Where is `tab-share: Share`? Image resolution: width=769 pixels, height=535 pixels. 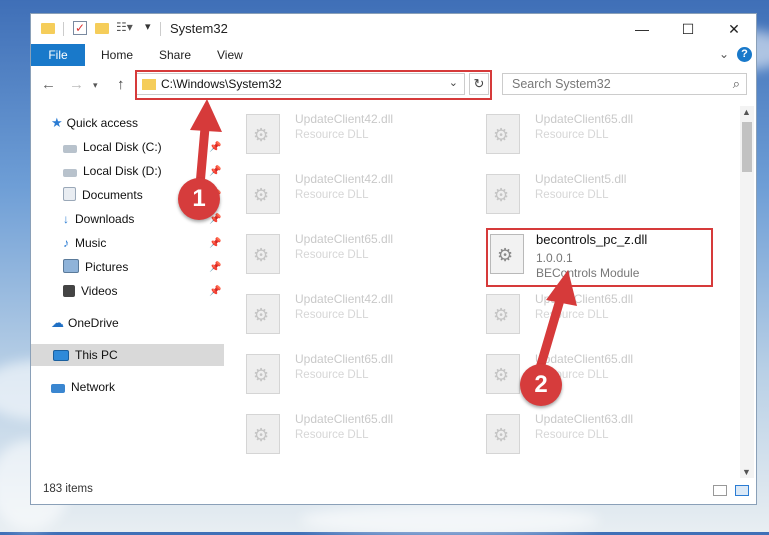
tab-share: Share is located at coordinates (175, 55).